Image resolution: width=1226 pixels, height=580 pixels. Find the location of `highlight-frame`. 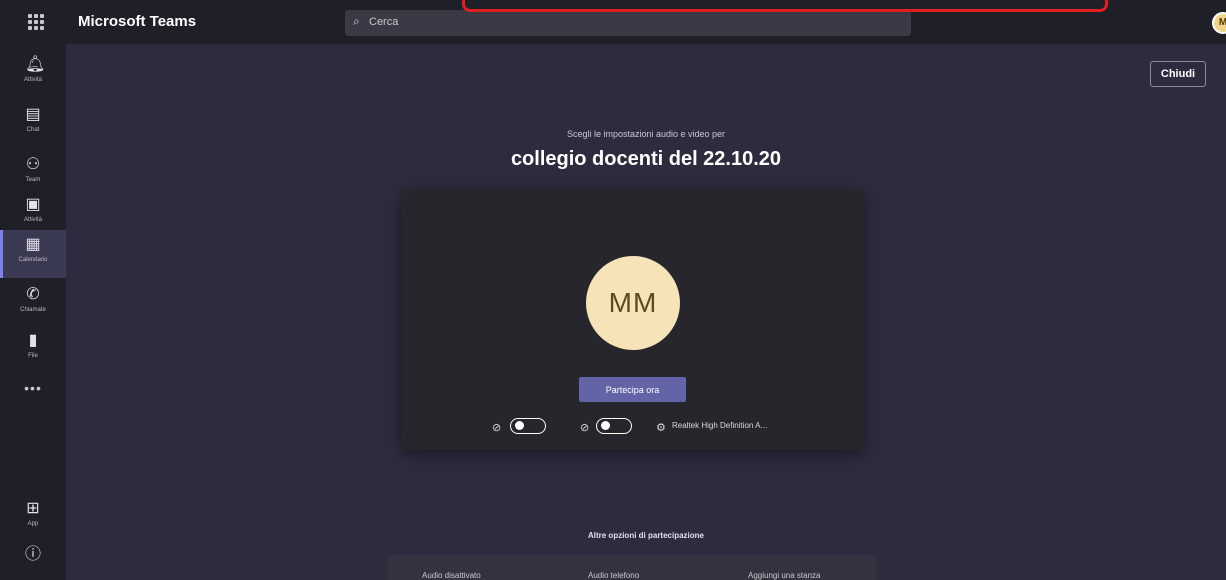

highlight-frame is located at coordinates (785, 6).